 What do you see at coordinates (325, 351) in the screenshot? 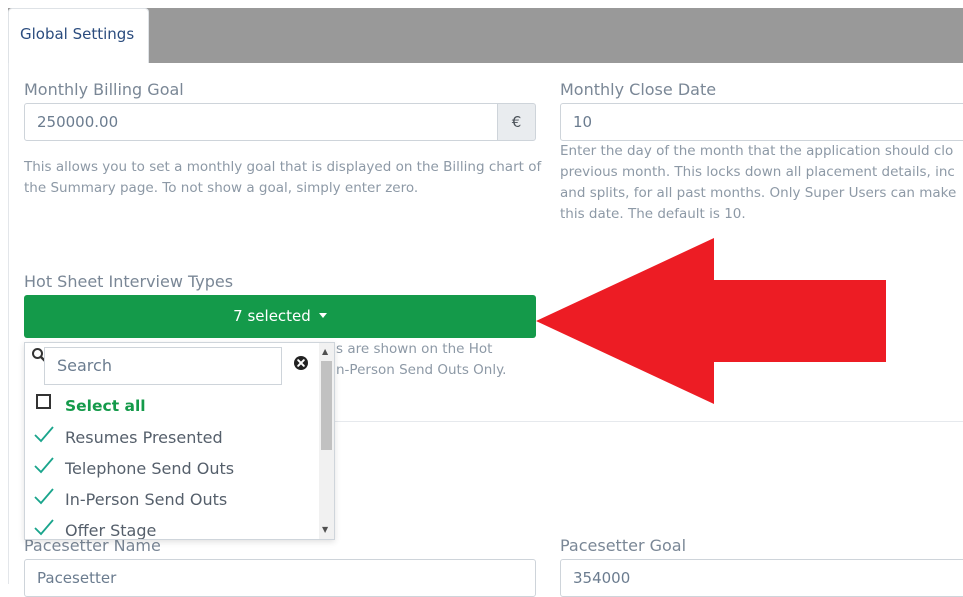
I see `scroll-up-icon: ▲` at bounding box center [325, 351].